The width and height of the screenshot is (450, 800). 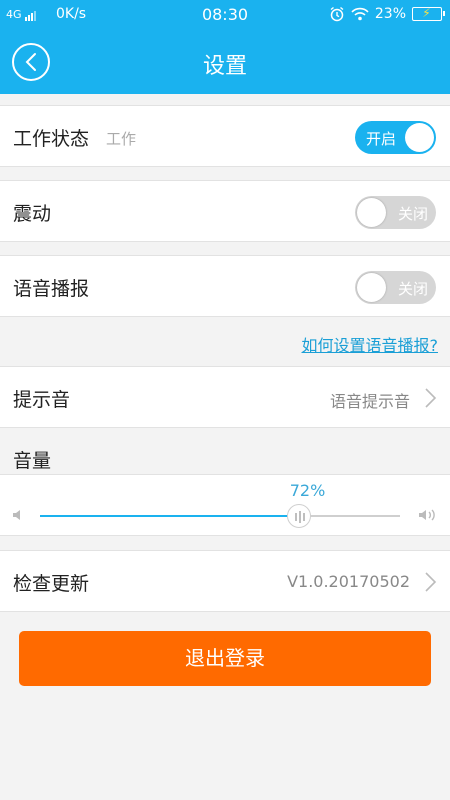 I want to click on voice-broadcast-toggle: 关闭, so click(x=395, y=287).